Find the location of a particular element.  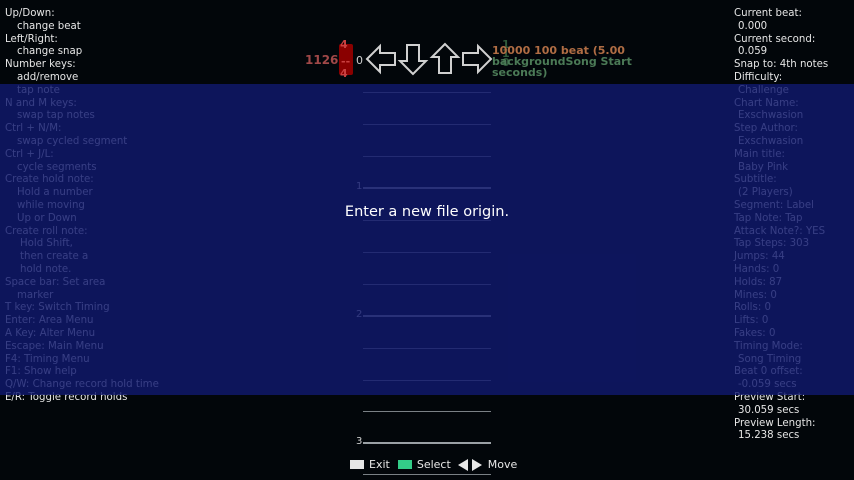

help-line: add/remove is located at coordinates (48, 77).